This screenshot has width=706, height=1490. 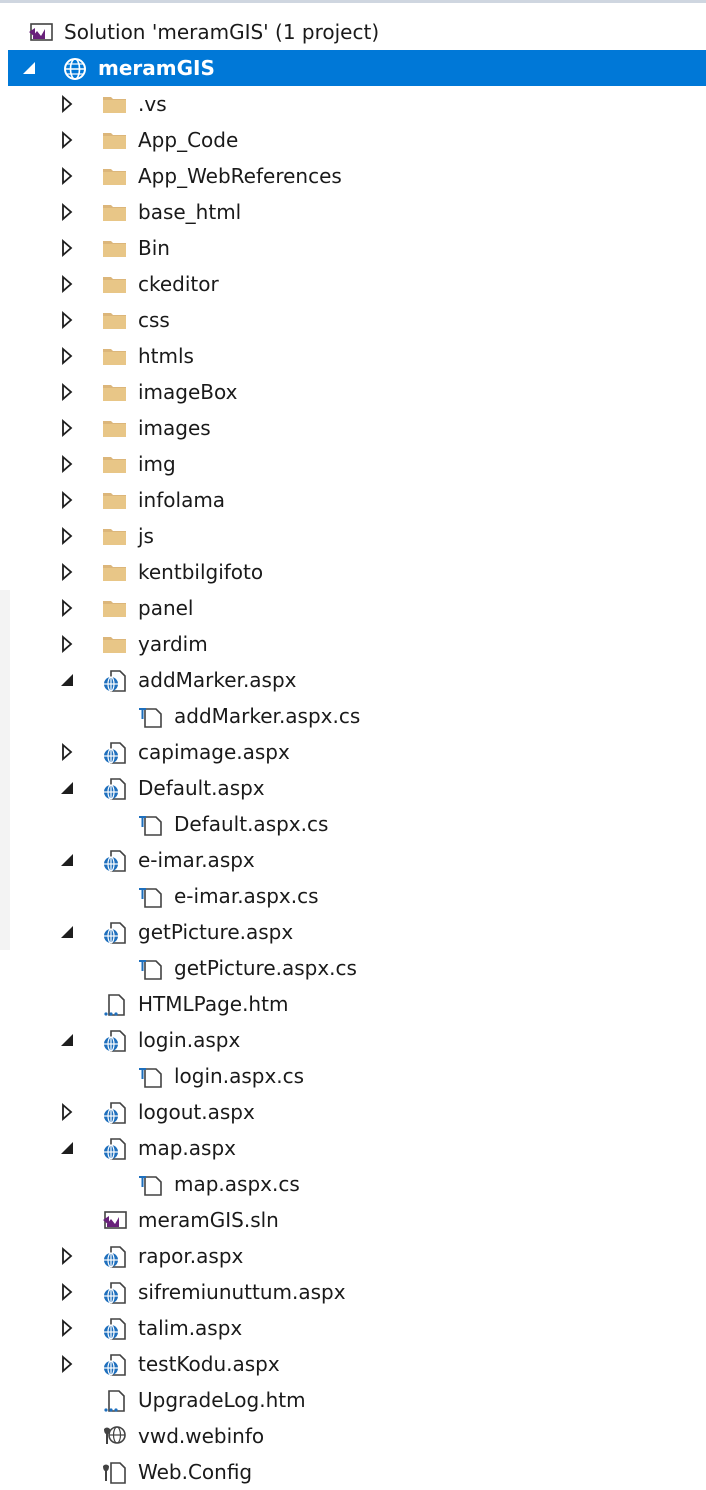 I want to click on tree-item-label: HTMLPage.htm, so click(x=213, y=1004).